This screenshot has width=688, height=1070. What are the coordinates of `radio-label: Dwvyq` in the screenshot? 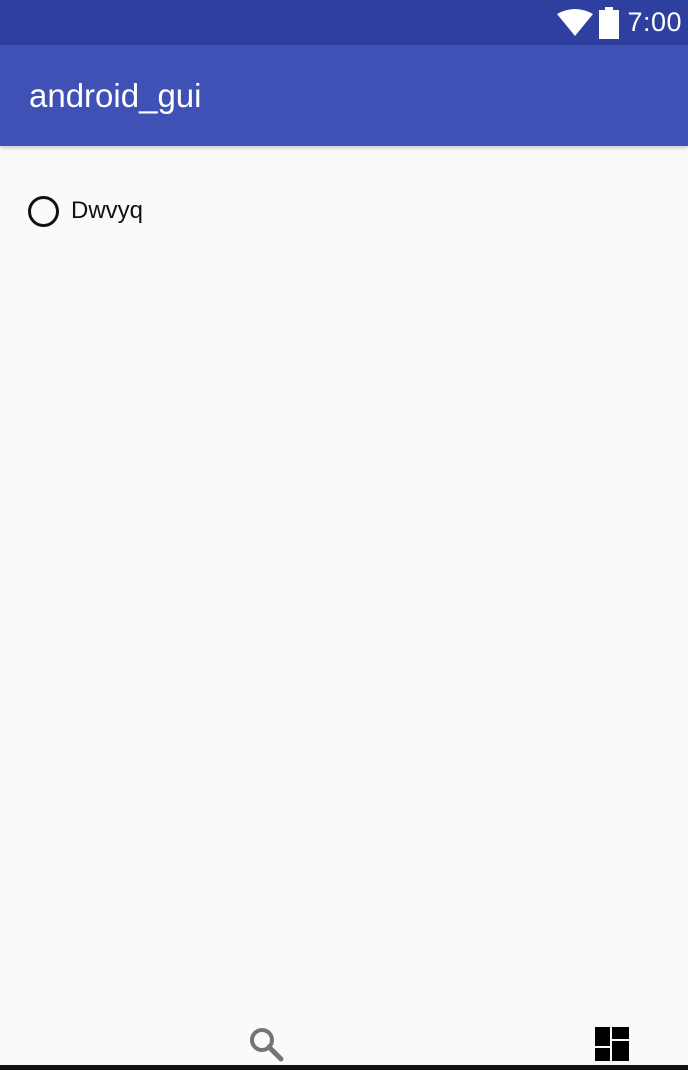 It's located at (107, 210).